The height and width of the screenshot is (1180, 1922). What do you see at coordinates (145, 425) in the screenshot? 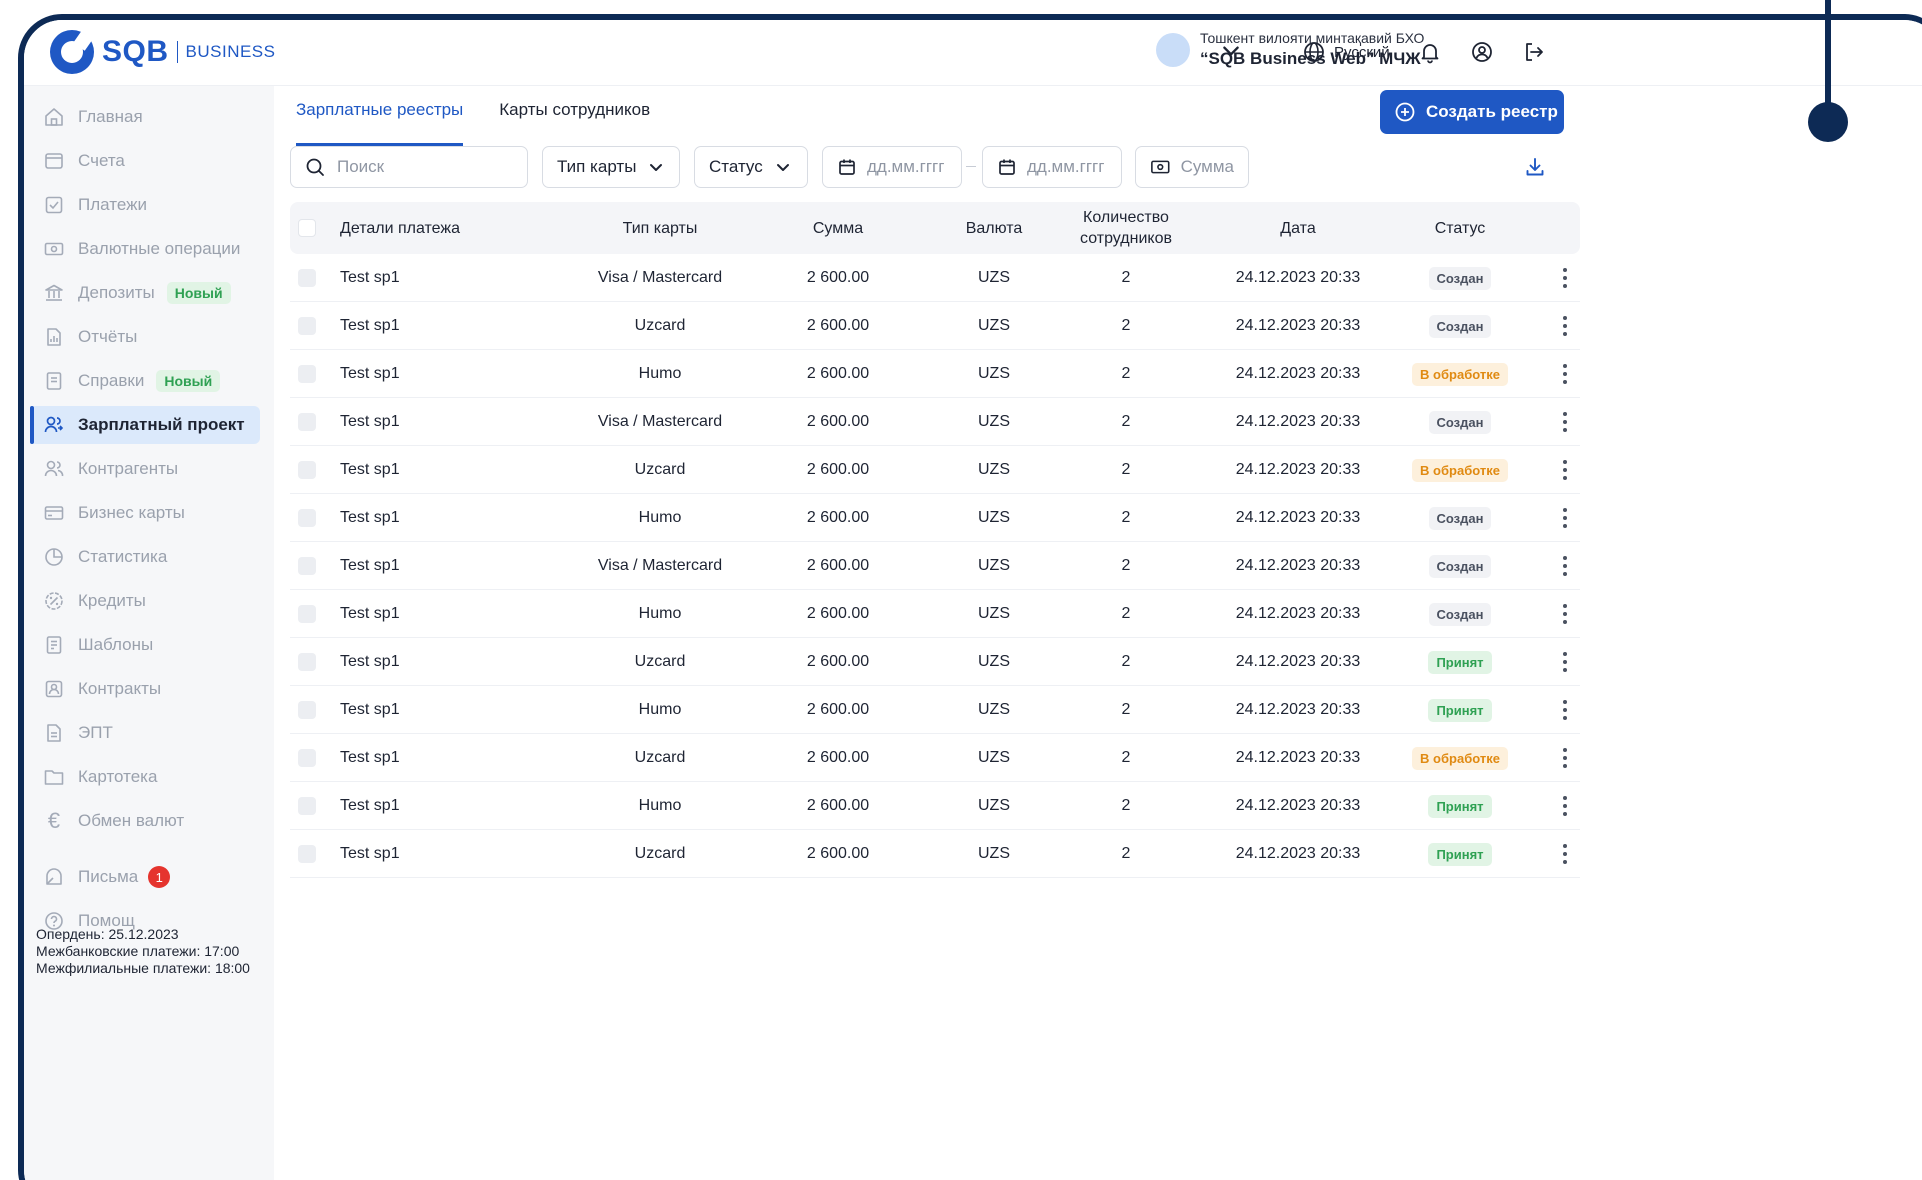
I see `sidebar-item-salary-project: Зарплатный проект` at bounding box center [145, 425].